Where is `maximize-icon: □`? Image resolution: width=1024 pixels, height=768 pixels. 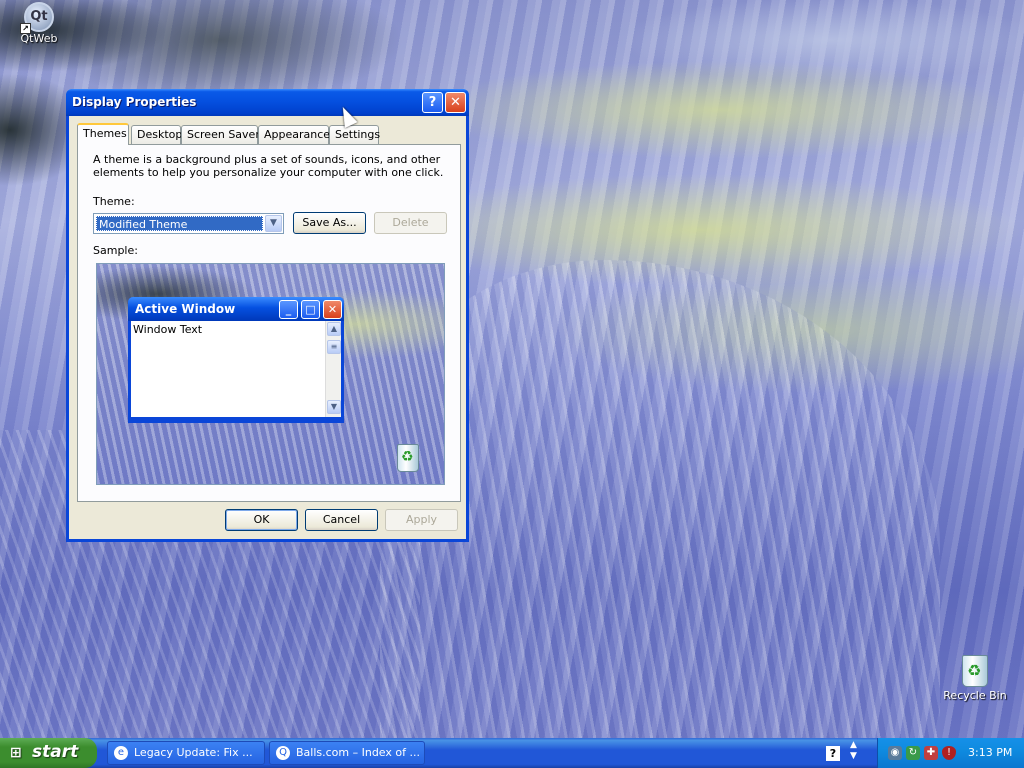
maximize-icon: □ is located at coordinates (310, 309).